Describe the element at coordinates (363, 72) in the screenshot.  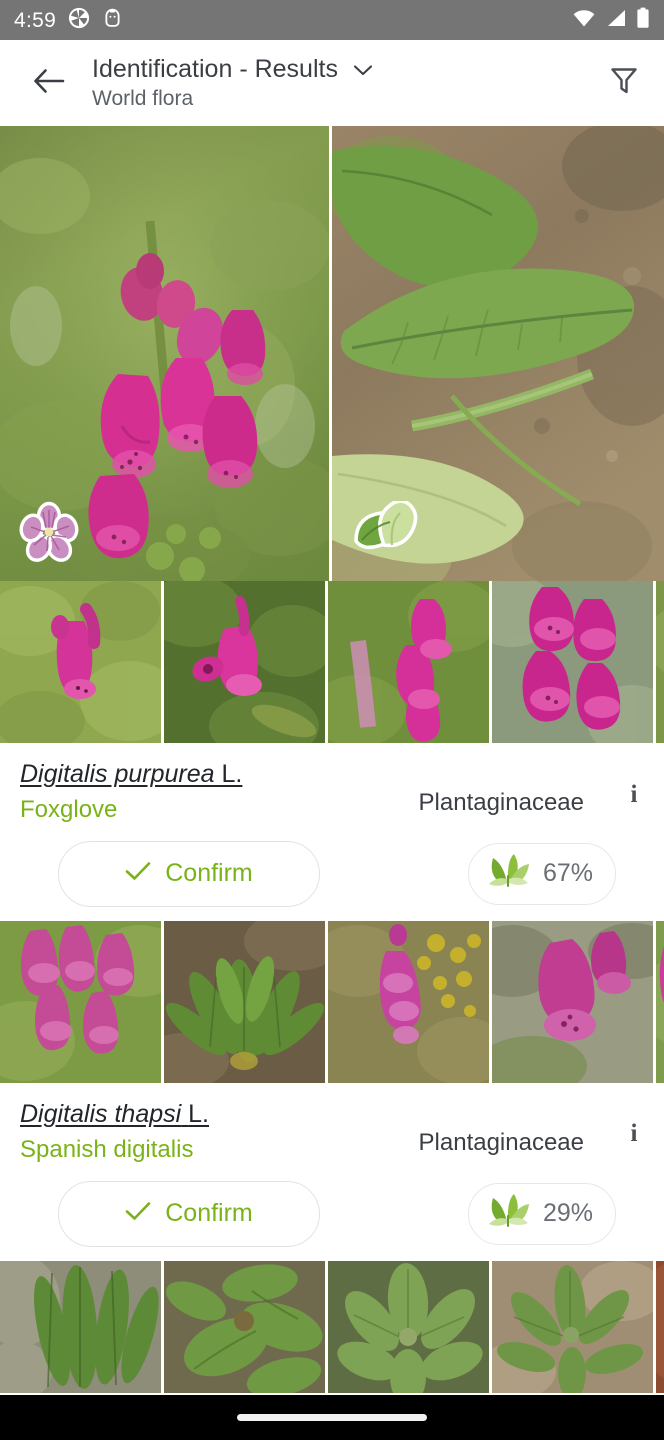
I see `chevron-down-icon` at that location.